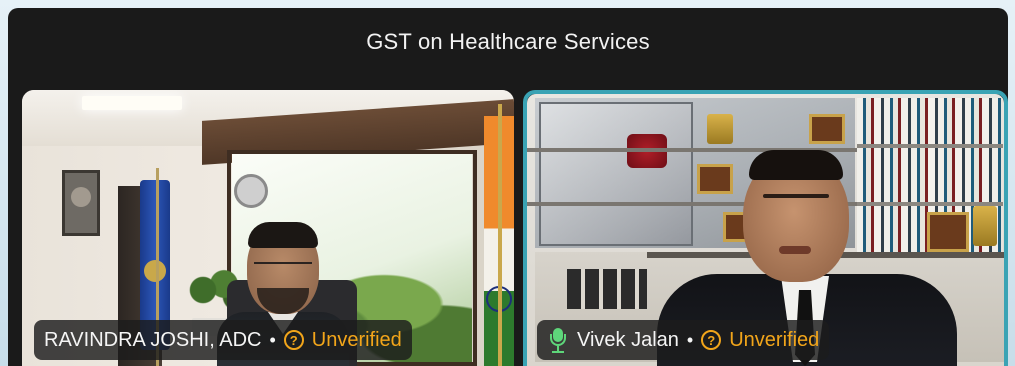 This screenshot has height=366, width=1015. What do you see at coordinates (132, 103) in the screenshot?
I see `ceiling-light` at bounding box center [132, 103].